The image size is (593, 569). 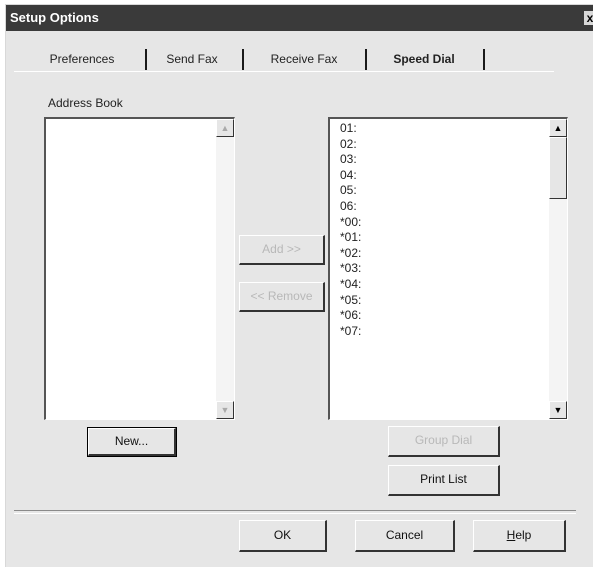 I want to click on speed-dial-entry: *02:, so click(x=350, y=254).